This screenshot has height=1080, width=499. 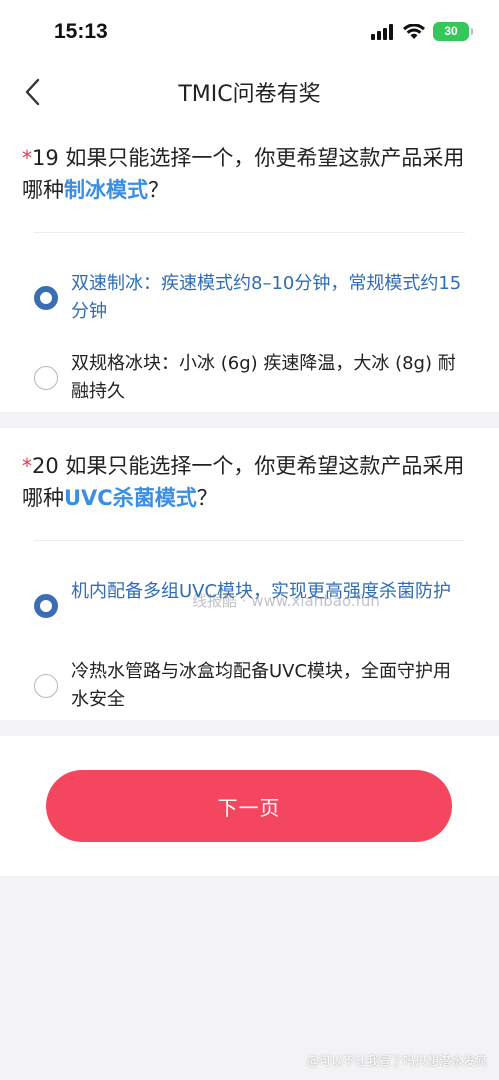 What do you see at coordinates (263, 377) in the screenshot?
I see `option-label: 双规格冰块：小冰 (6g) 疾速降温，大冰 (8g) 耐融持久` at bounding box center [263, 377].